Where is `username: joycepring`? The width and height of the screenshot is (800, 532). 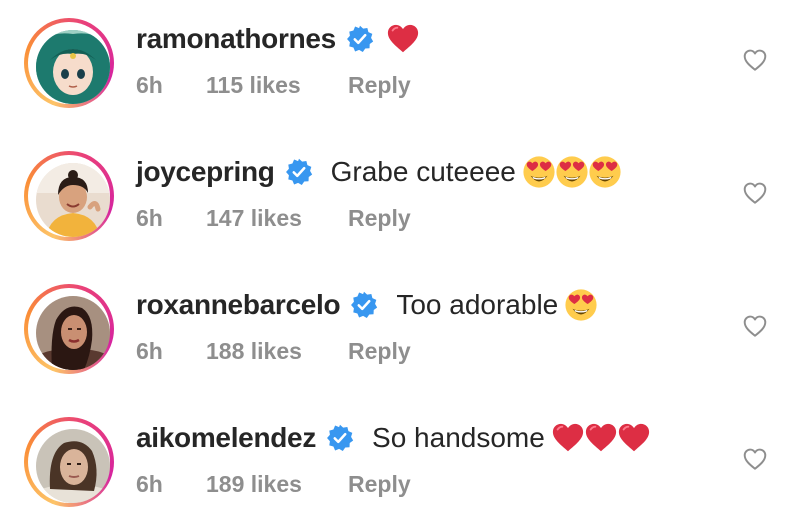
username: joycepring is located at coordinates (205, 172).